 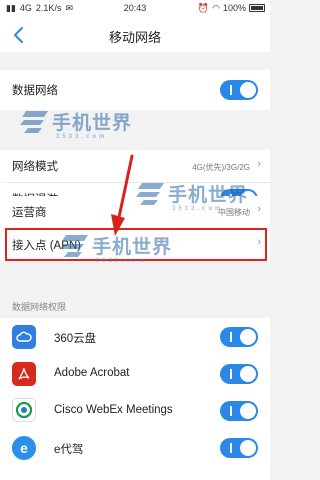 I want to click on app-label: Cisco WebEx Meetings, so click(x=113, y=410).